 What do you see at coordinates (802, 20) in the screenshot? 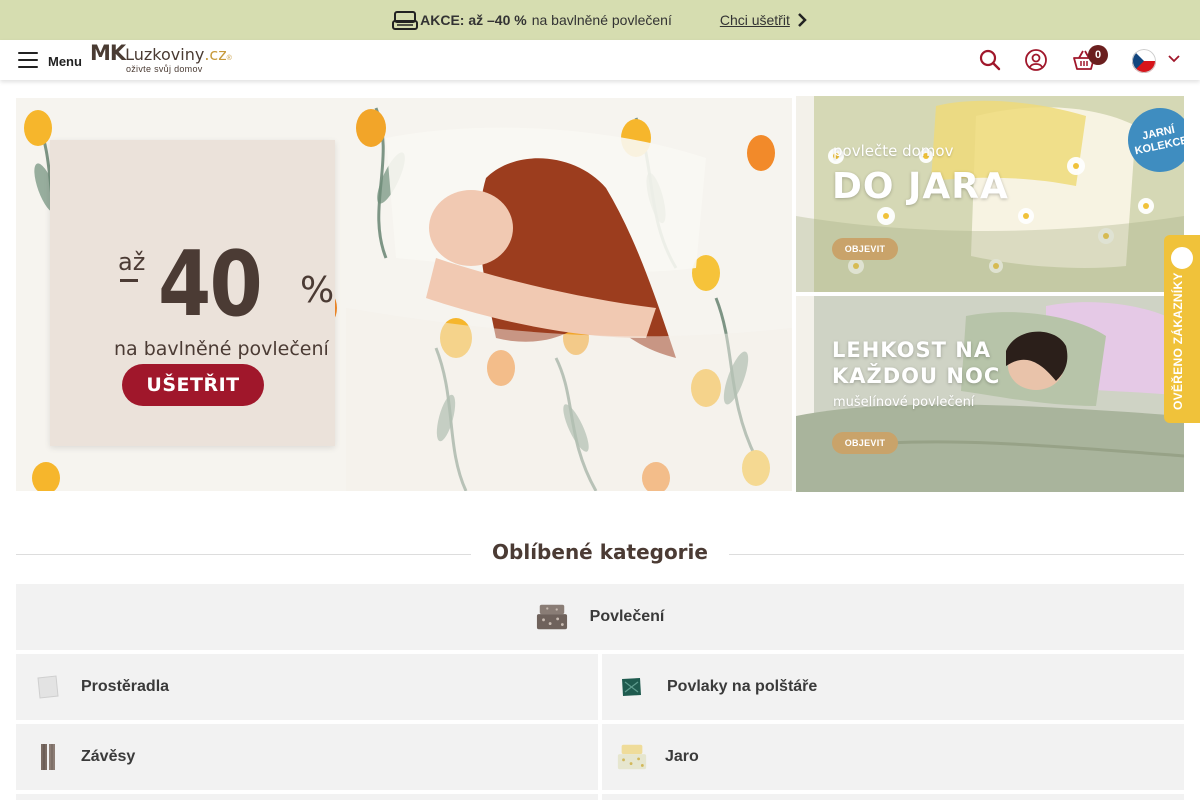
I see `chevron-right-icon` at bounding box center [802, 20].